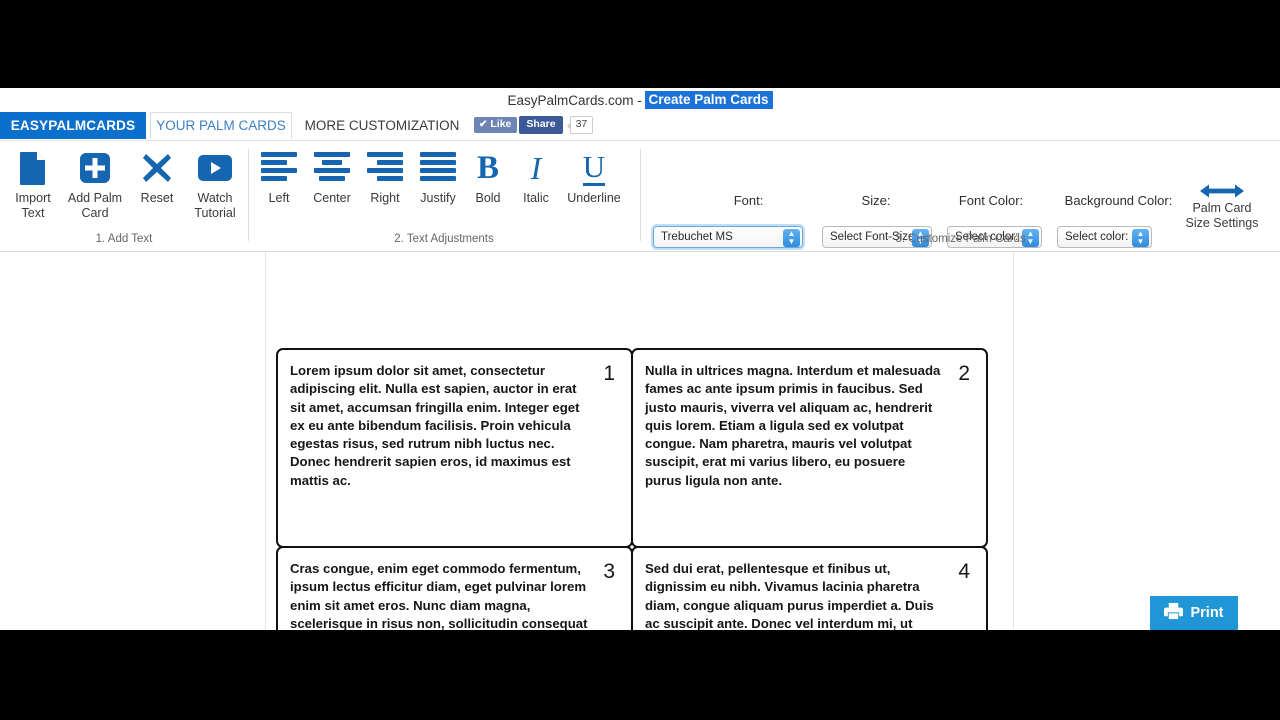  I want to click on print-button: Print, so click(1194, 613).